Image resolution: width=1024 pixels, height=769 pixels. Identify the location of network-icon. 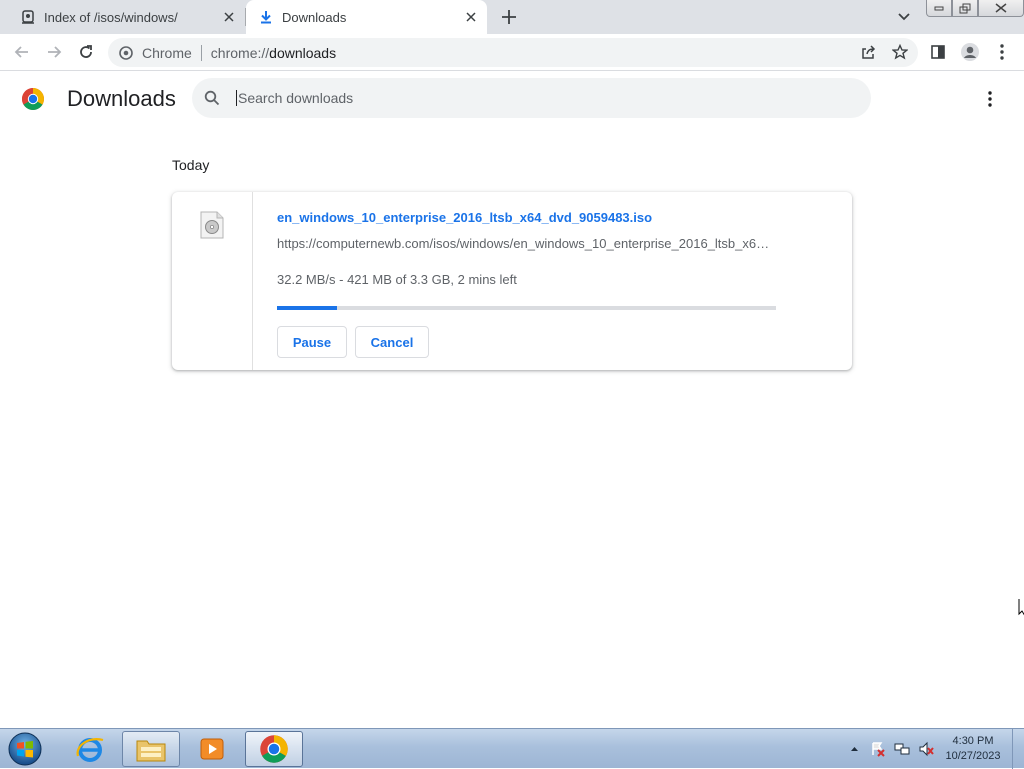
(902, 749).